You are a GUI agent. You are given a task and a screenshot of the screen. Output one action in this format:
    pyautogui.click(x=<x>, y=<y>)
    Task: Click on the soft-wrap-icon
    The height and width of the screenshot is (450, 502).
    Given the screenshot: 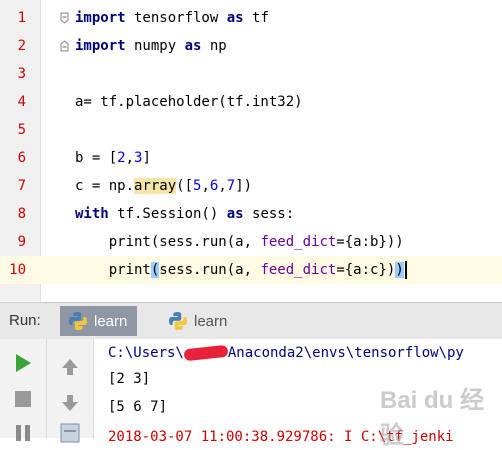 What is the action you would take?
    pyautogui.click(x=70, y=433)
    